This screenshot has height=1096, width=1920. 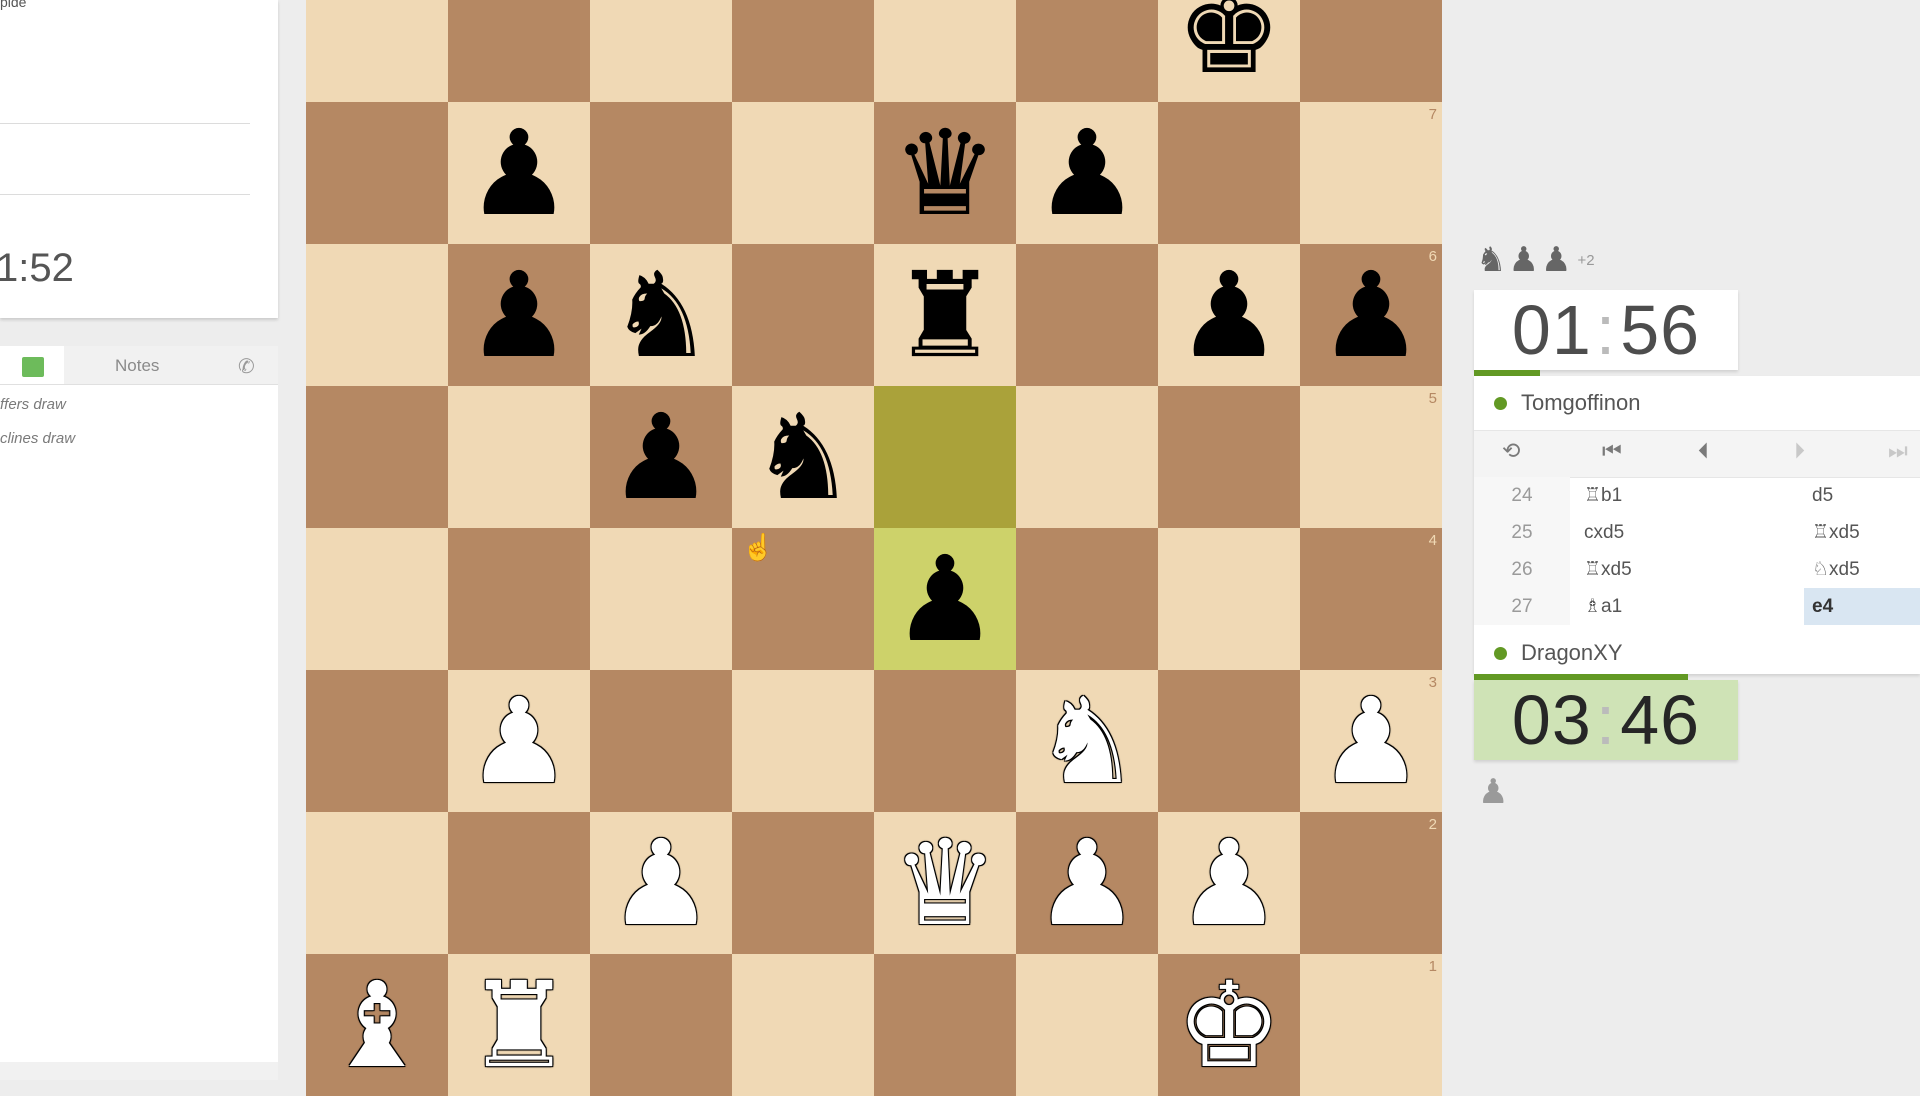 I want to click on square-f5, so click(x=1087, y=457).